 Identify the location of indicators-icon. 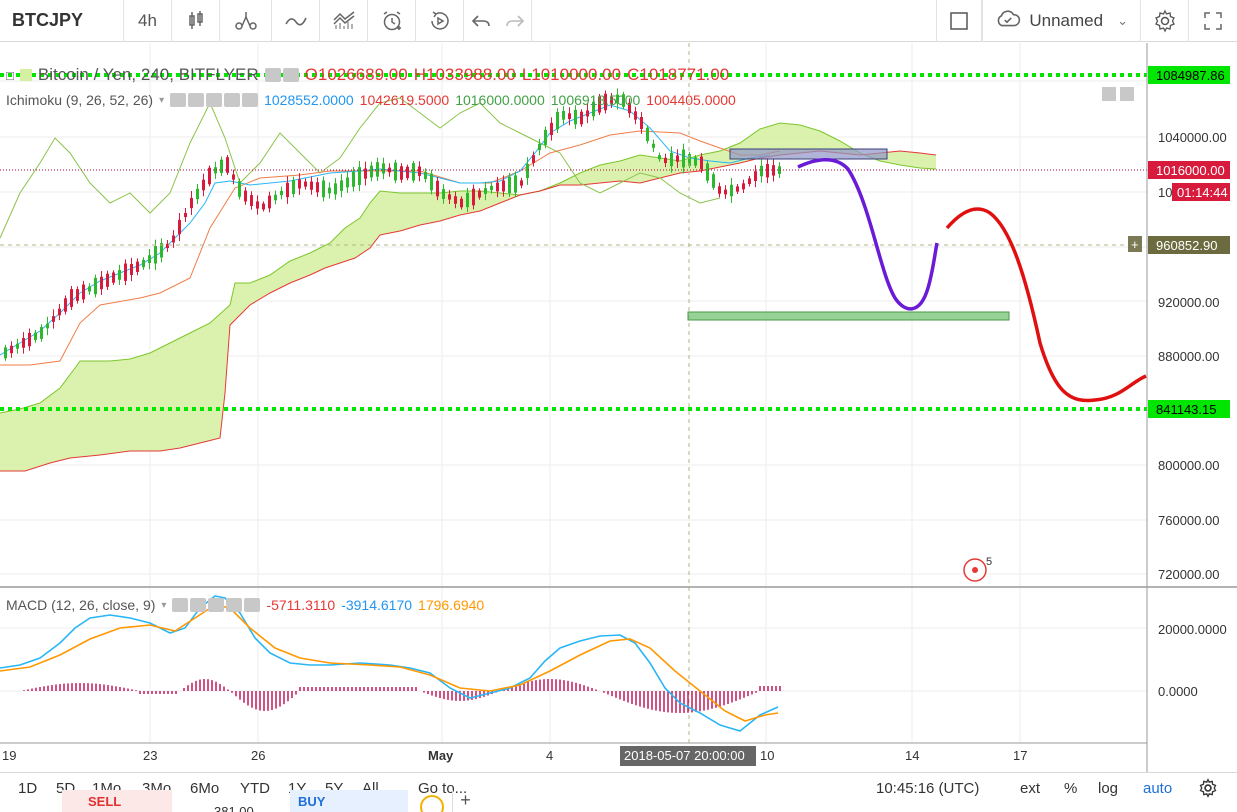
(296, 21).